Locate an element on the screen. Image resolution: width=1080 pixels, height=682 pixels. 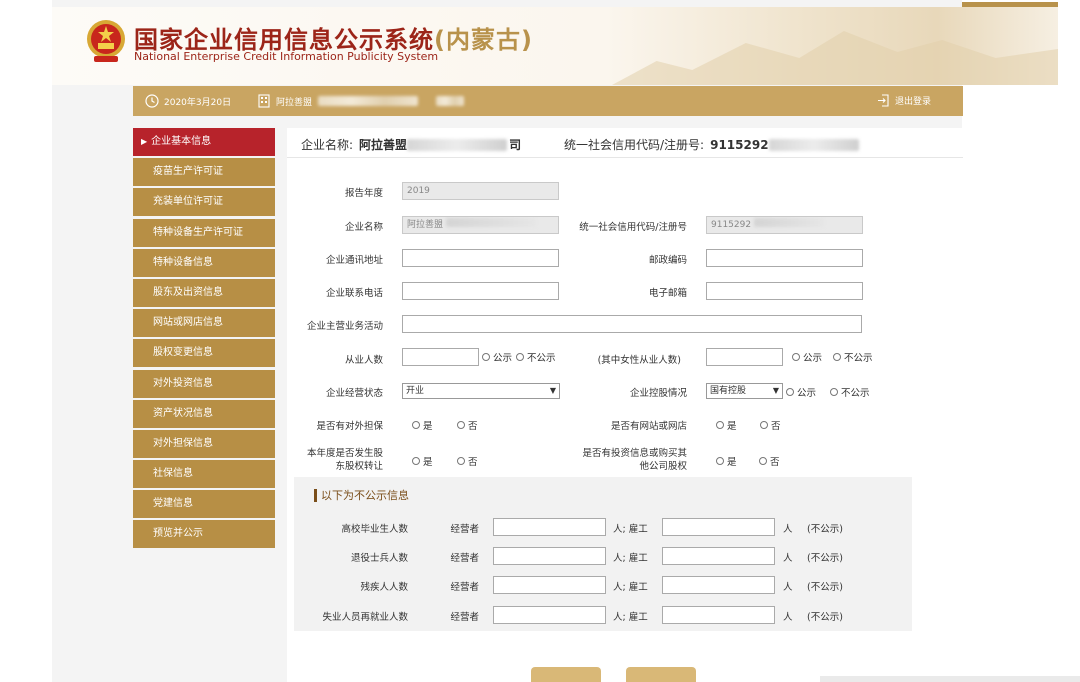
postcode-label: 邮政编码 is located at coordinates (667, 260).